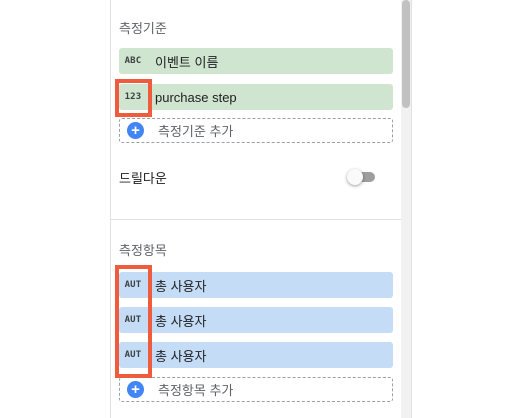  Describe the element at coordinates (196, 390) in the screenshot. I see `add-metric-label: 측정항목 추가` at that location.